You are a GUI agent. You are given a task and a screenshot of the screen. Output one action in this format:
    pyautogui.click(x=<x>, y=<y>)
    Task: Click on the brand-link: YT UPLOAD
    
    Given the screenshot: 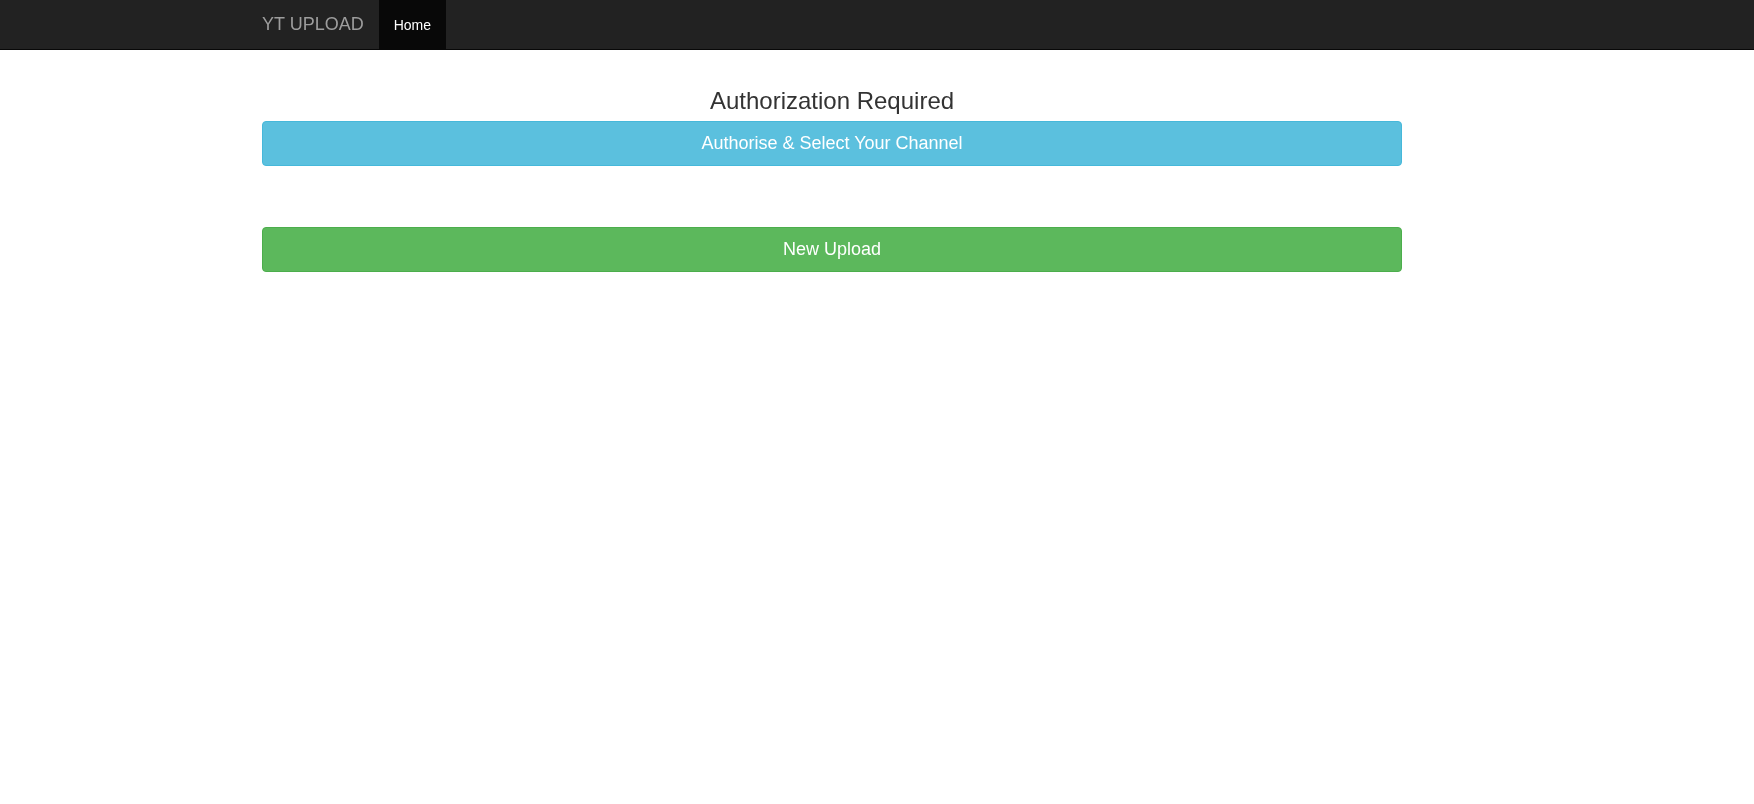 What is the action you would take?
    pyautogui.click(x=320, y=24)
    